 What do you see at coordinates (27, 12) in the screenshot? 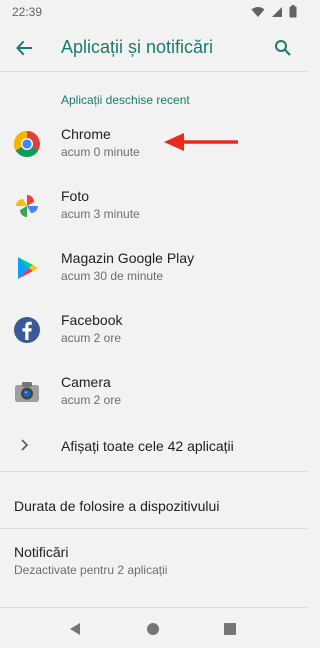
I see `status-time: 22:39` at bounding box center [27, 12].